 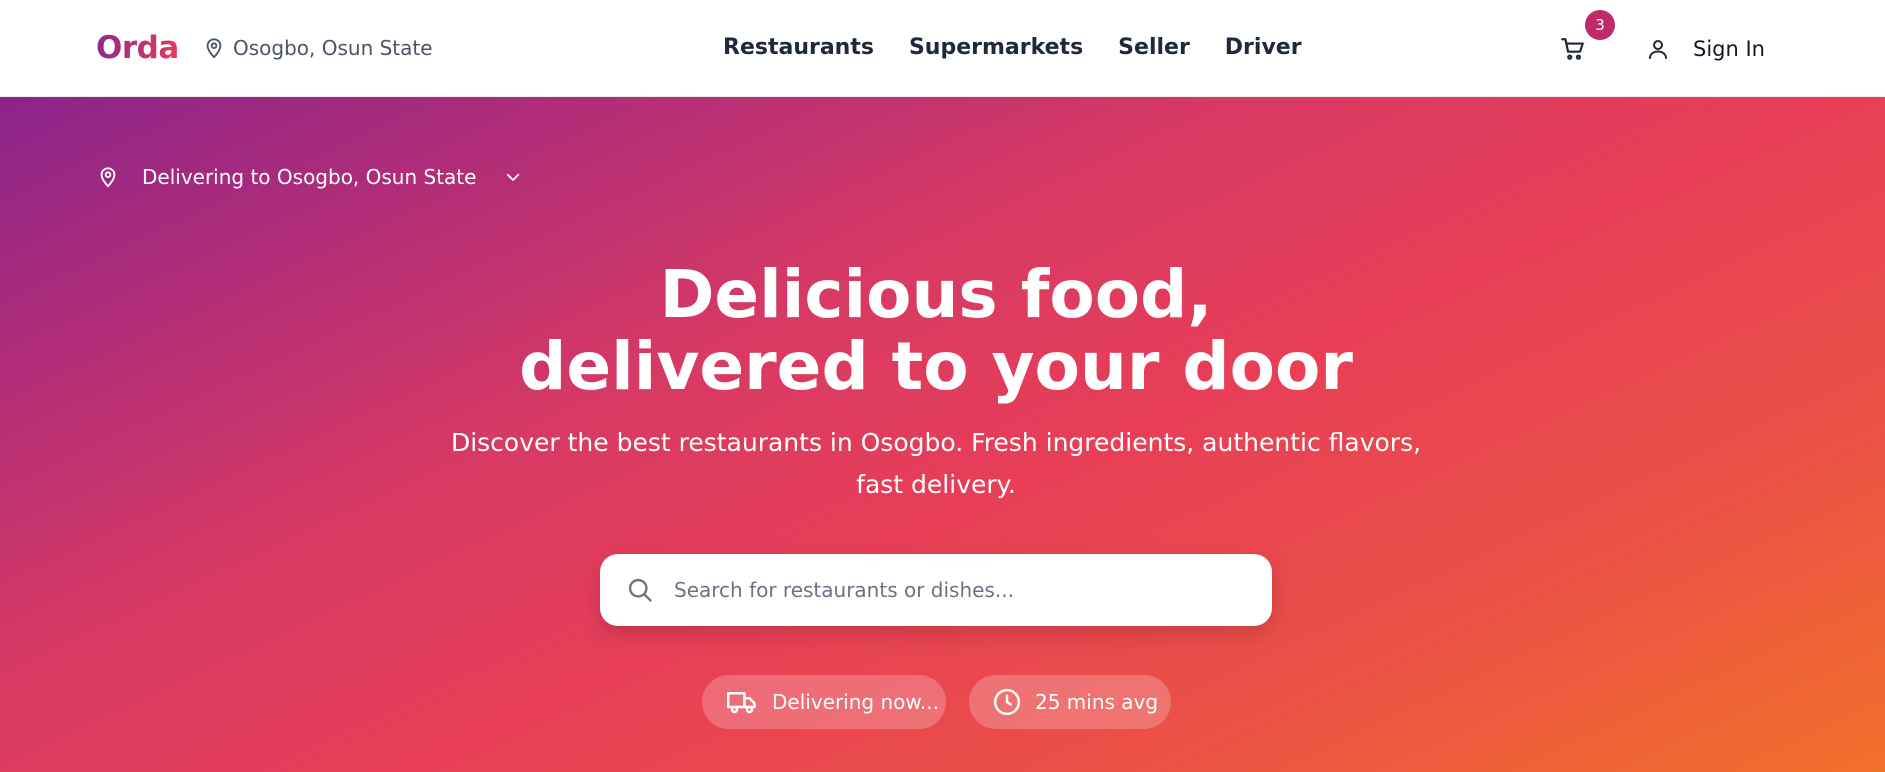 I want to click on delivery-location-selector: Delivering to Osogbo, Osun State, so click(x=309, y=177).